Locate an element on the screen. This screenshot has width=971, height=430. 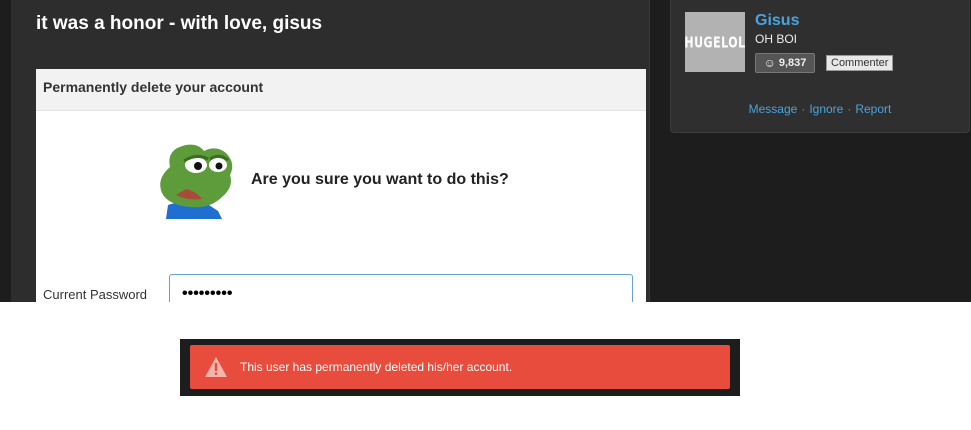
dialog-title: Permanently delete your account is located at coordinates (153, 87).